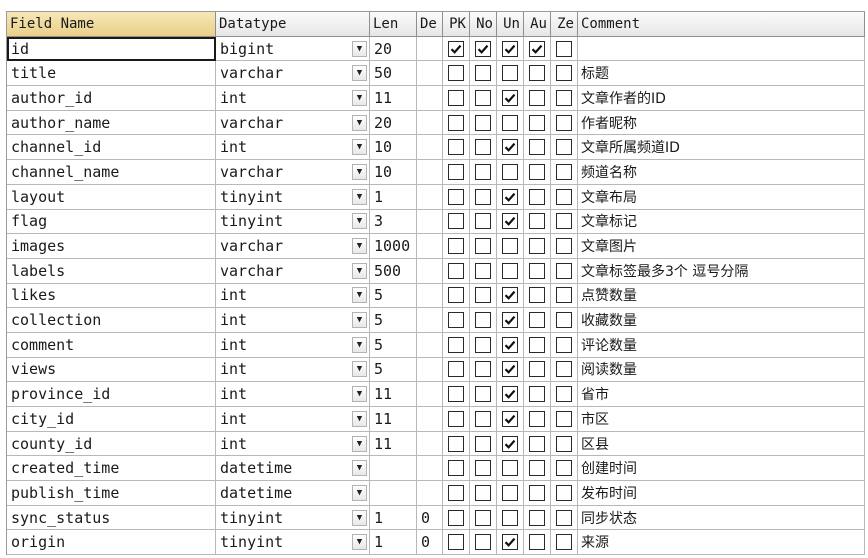 The height and width of the screenshot is (558, 868). Describe the element at coordinates (111, 320) in the screenshot. I see `field-name-cell: collection` at that location.